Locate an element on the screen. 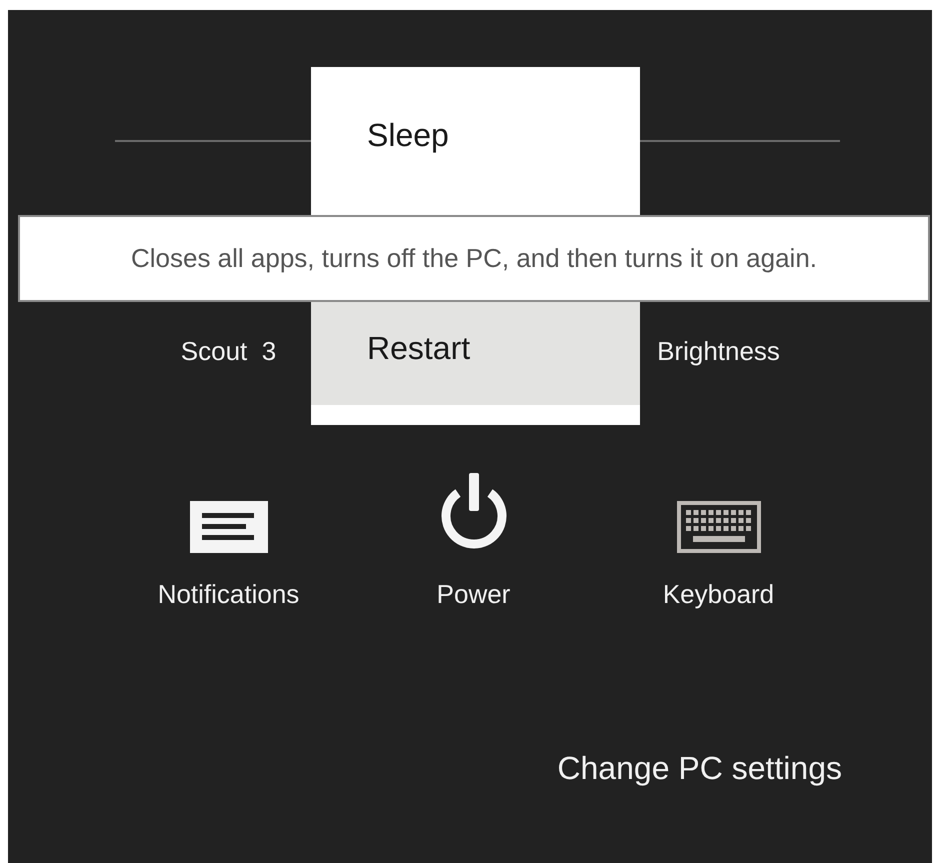  change-settings-link: Change PC settings is located at coordinates (699, 768).